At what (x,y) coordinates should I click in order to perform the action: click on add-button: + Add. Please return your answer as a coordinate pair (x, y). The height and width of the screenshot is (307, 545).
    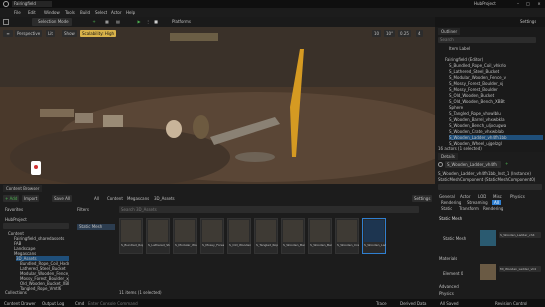
    Looking at the image, I should click on (11, 198).